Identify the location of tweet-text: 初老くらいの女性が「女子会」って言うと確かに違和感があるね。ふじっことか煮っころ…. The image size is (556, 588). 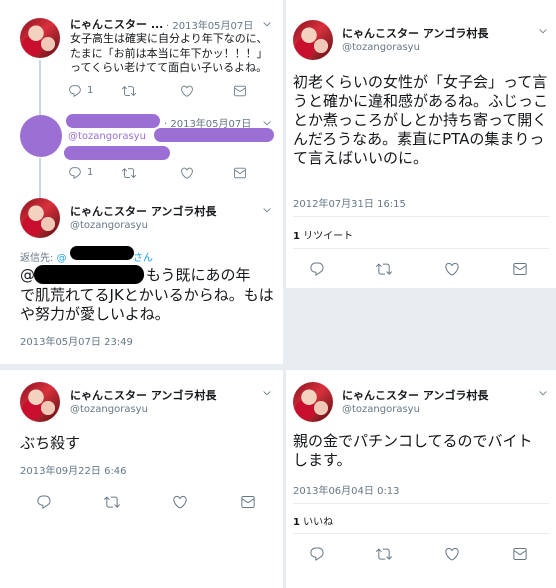
(421, 120).